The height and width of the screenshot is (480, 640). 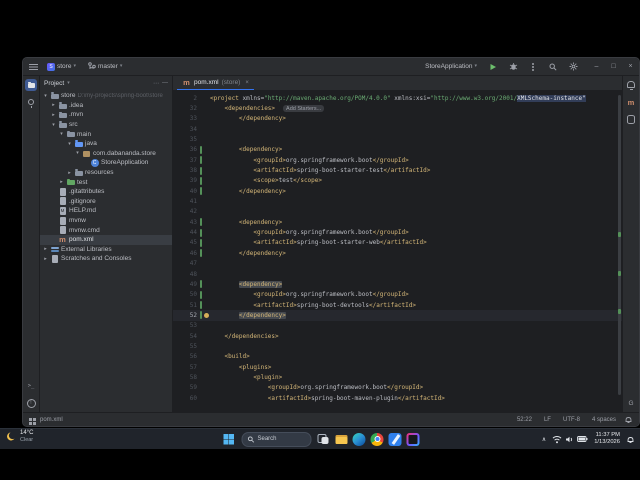 I want to click on code-line-42: 42, so click(x=397, y=212).